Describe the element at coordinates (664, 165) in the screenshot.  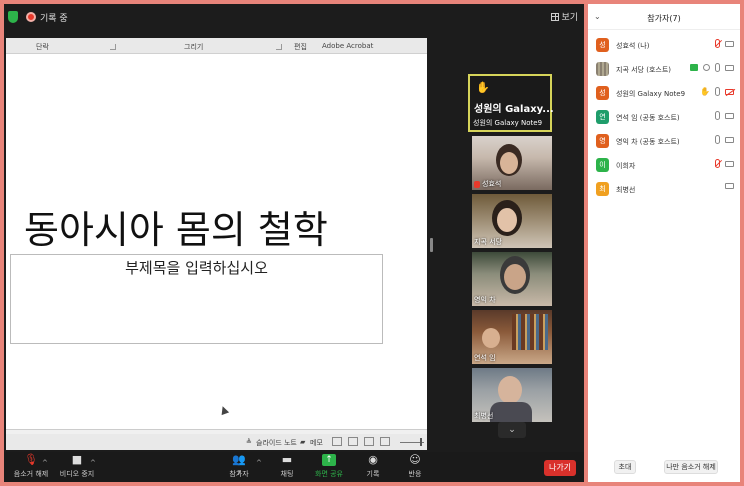
I see `participant-row: 이 이희자` at that location.